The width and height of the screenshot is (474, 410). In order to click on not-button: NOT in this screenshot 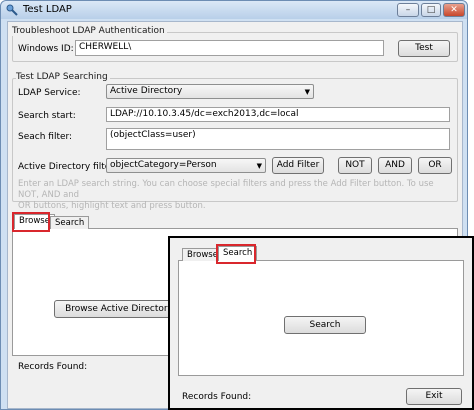, I will do `click(355, 165)`.